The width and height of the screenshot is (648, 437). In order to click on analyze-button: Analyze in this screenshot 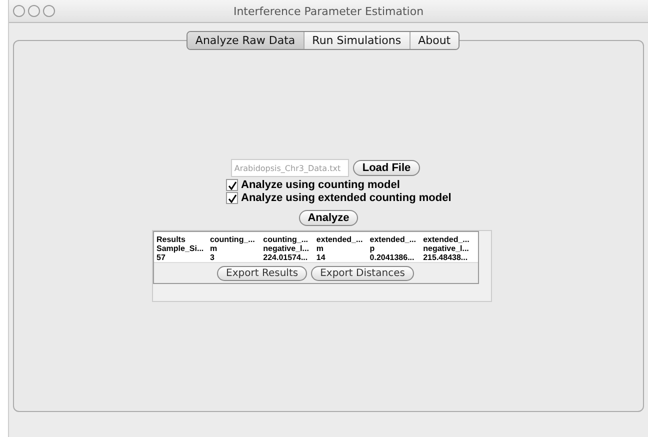, I will do `click(328, 218)`.